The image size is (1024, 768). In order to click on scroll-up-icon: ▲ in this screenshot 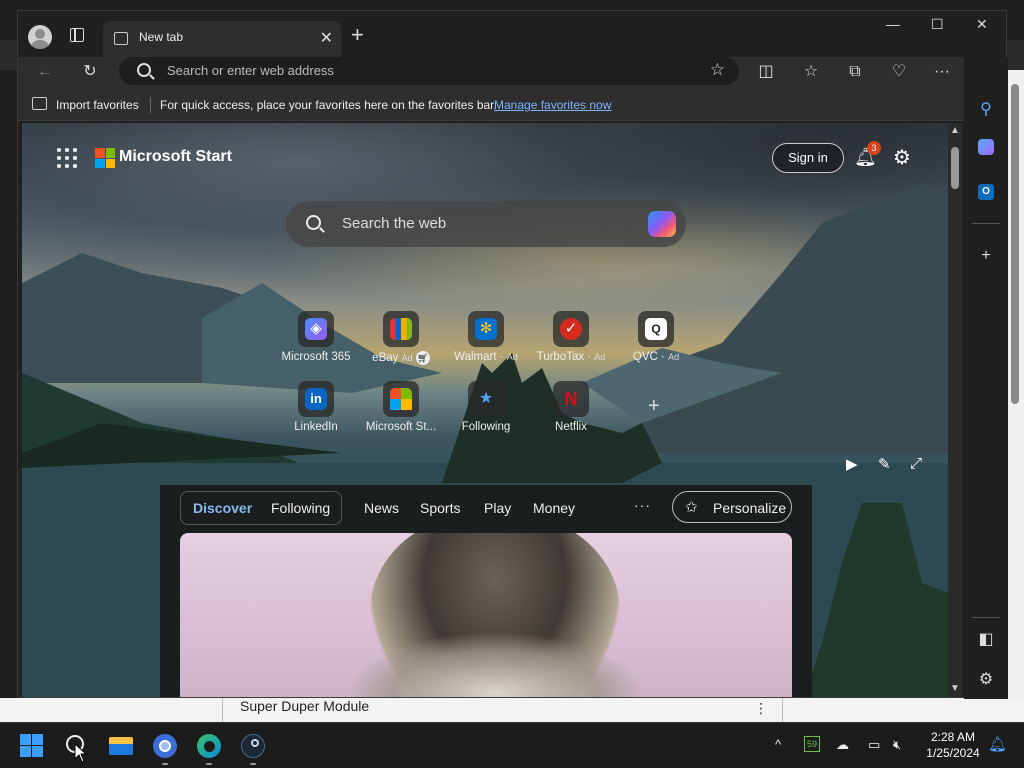, I will do `click(955, 130)`.